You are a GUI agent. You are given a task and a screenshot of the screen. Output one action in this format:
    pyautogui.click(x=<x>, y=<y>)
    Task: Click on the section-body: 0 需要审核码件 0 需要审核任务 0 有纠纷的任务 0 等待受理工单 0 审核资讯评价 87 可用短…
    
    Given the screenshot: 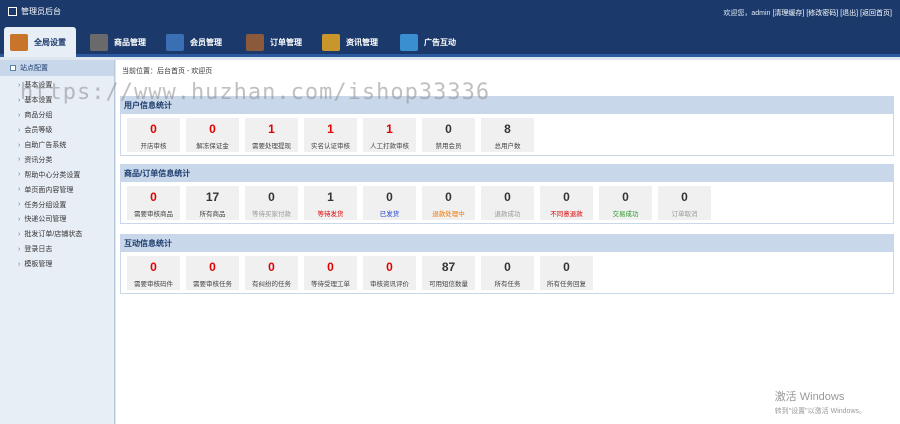 What is the action you would take?
    pyautogui.click(x=507, y=273)
    